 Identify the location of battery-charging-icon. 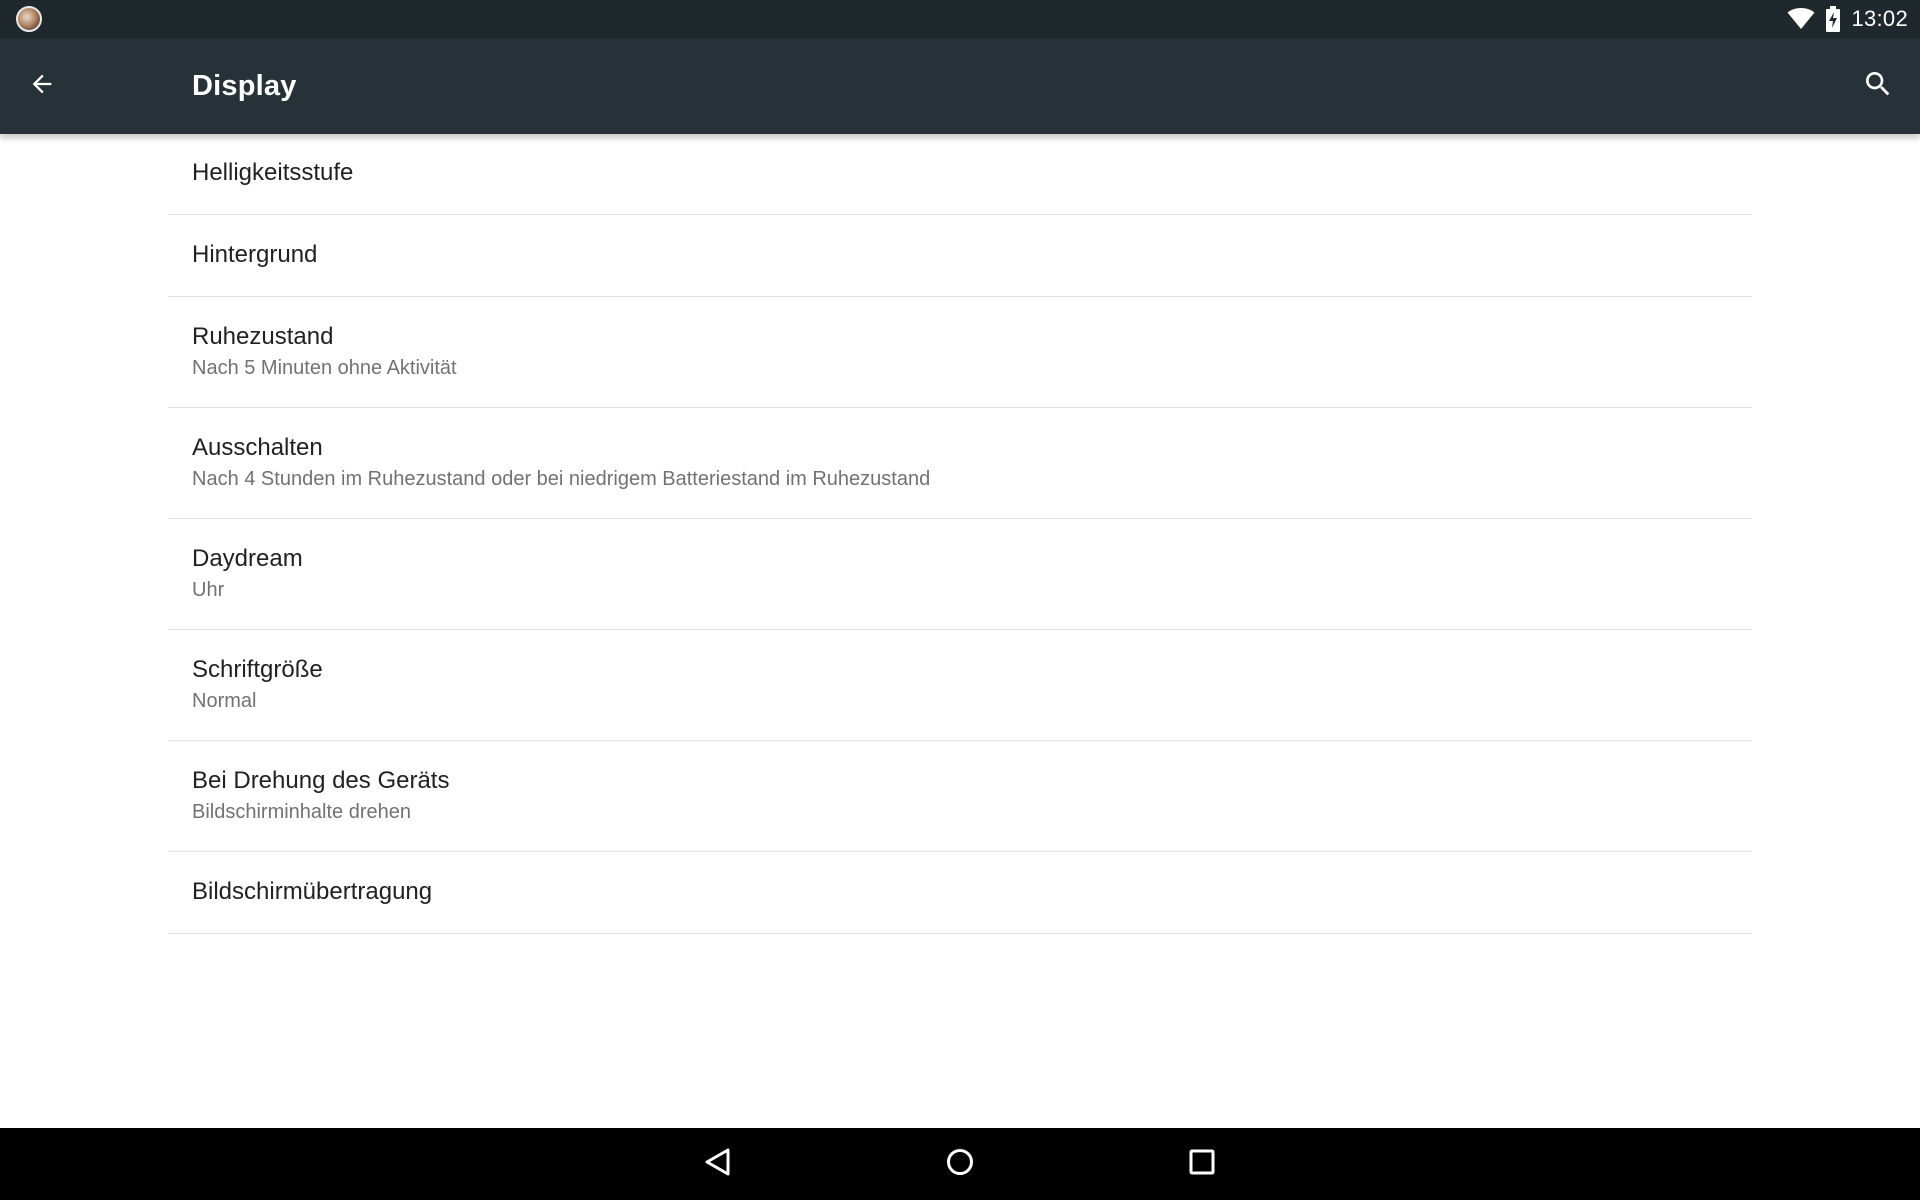
(1833, 19).